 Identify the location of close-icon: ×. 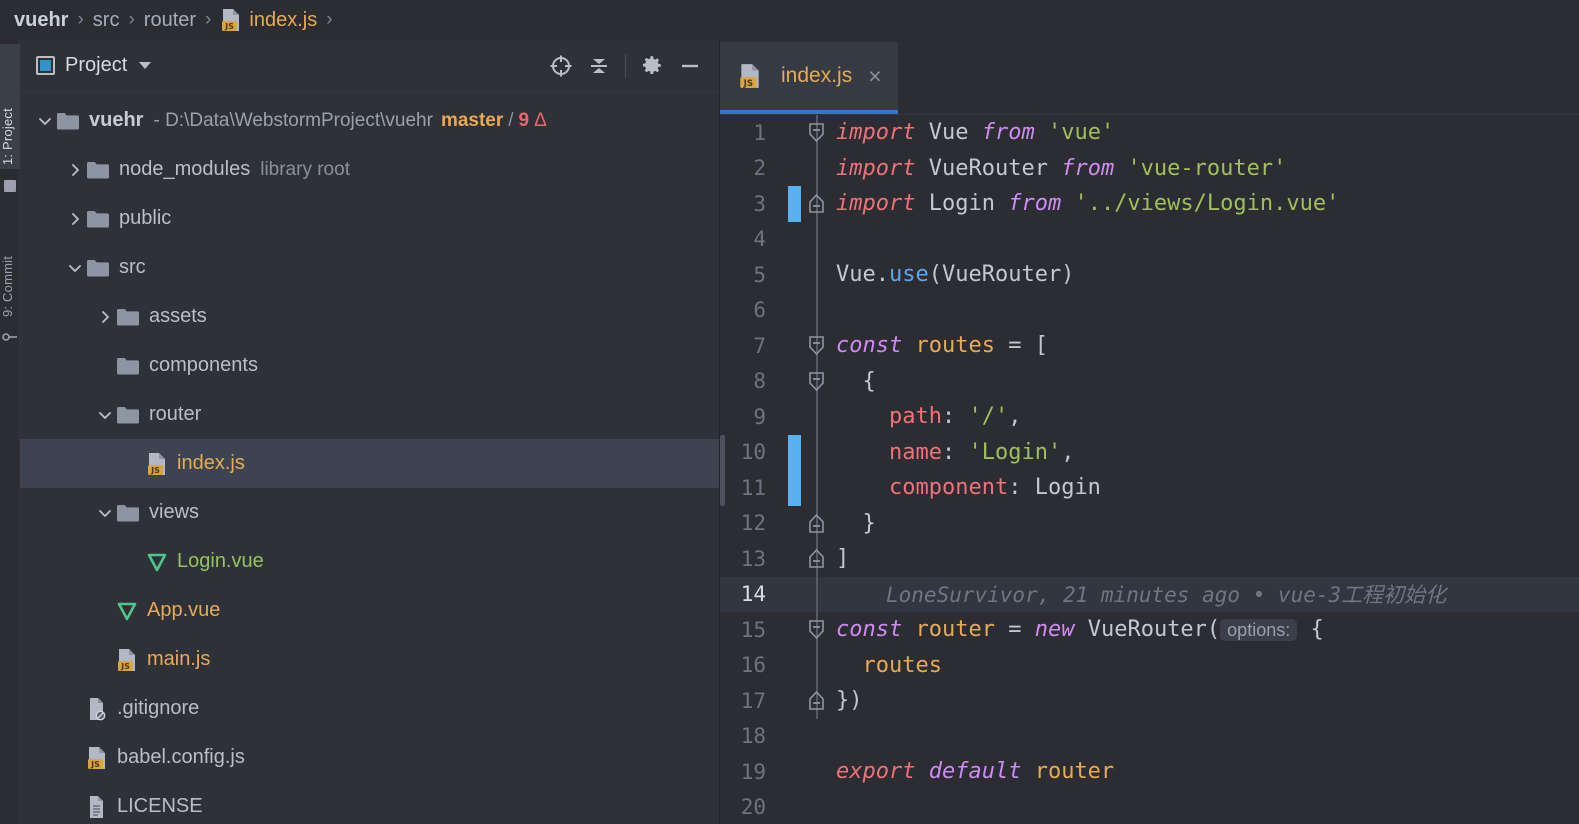
(874, 76).